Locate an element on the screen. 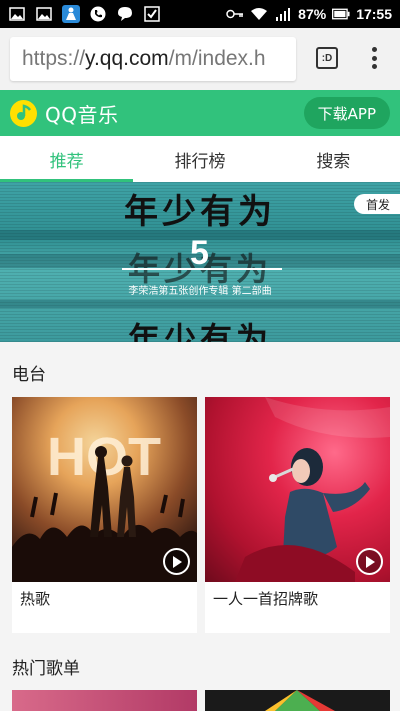 Image resolution: width=400 pixels, height=711 pixels. banner-stripe is located at coordinates (200, 304).